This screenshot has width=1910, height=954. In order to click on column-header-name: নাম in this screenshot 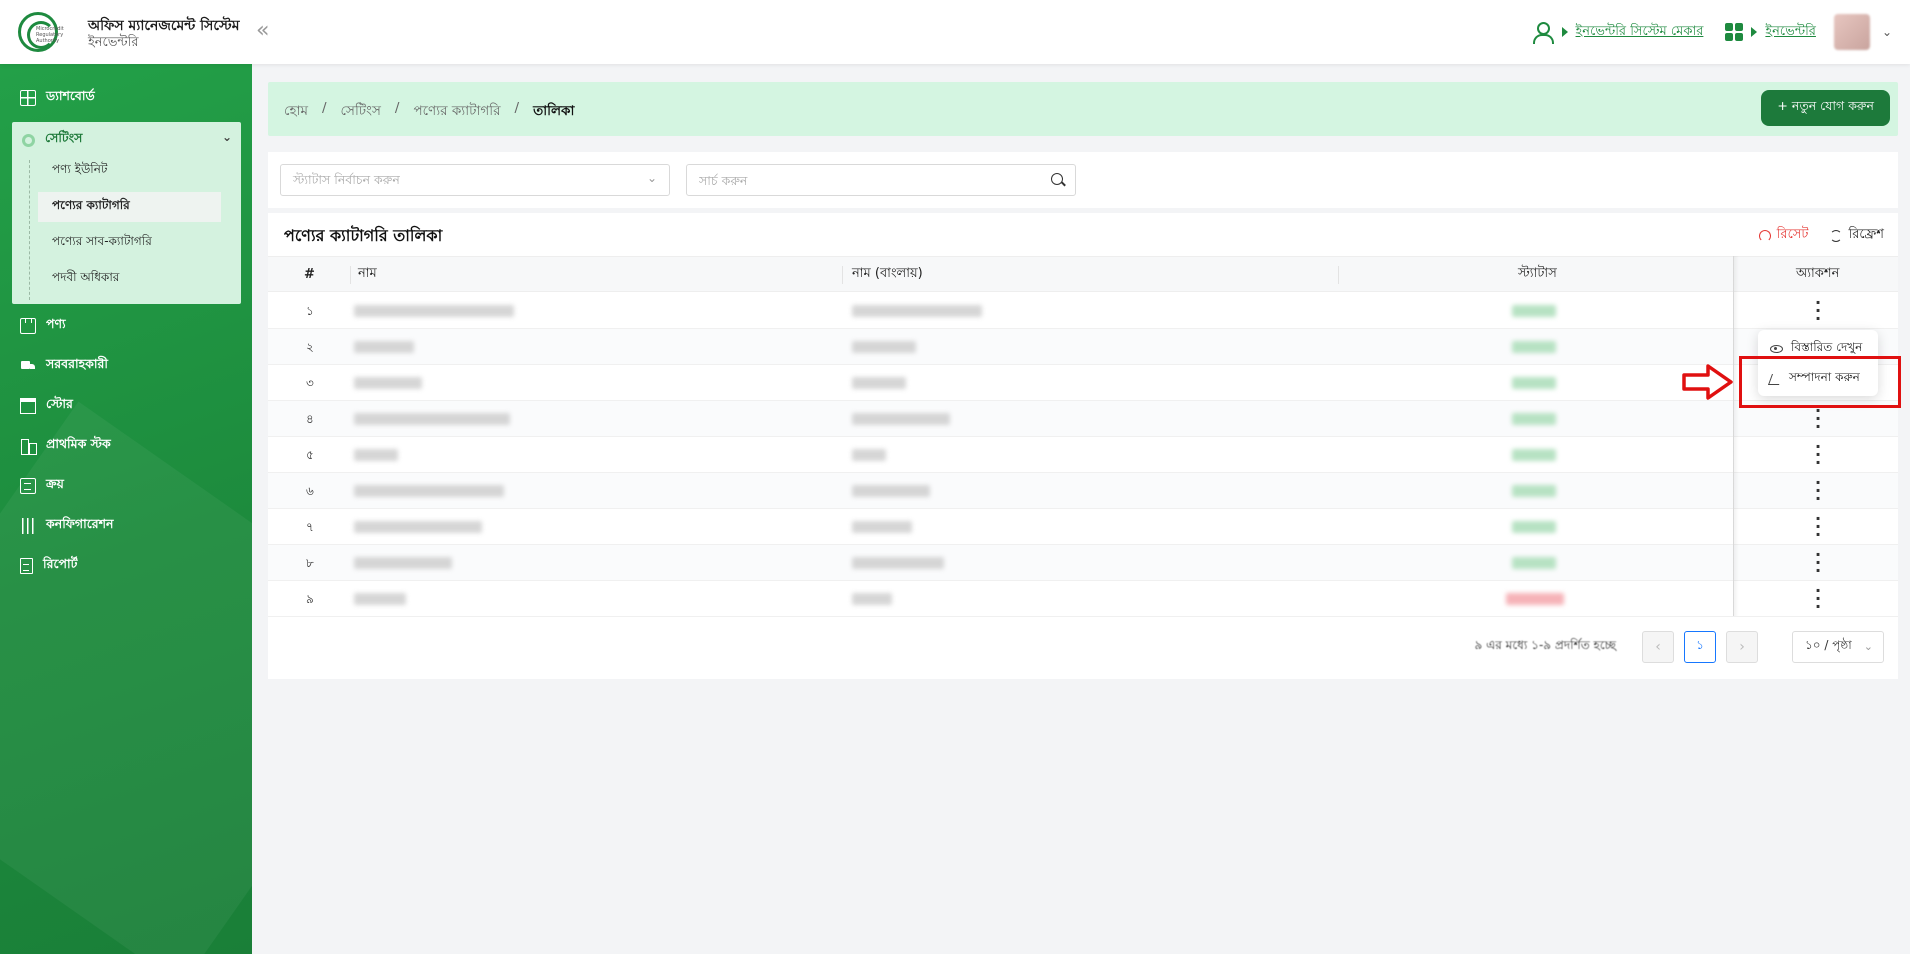, I will do `click(367, 273)`.